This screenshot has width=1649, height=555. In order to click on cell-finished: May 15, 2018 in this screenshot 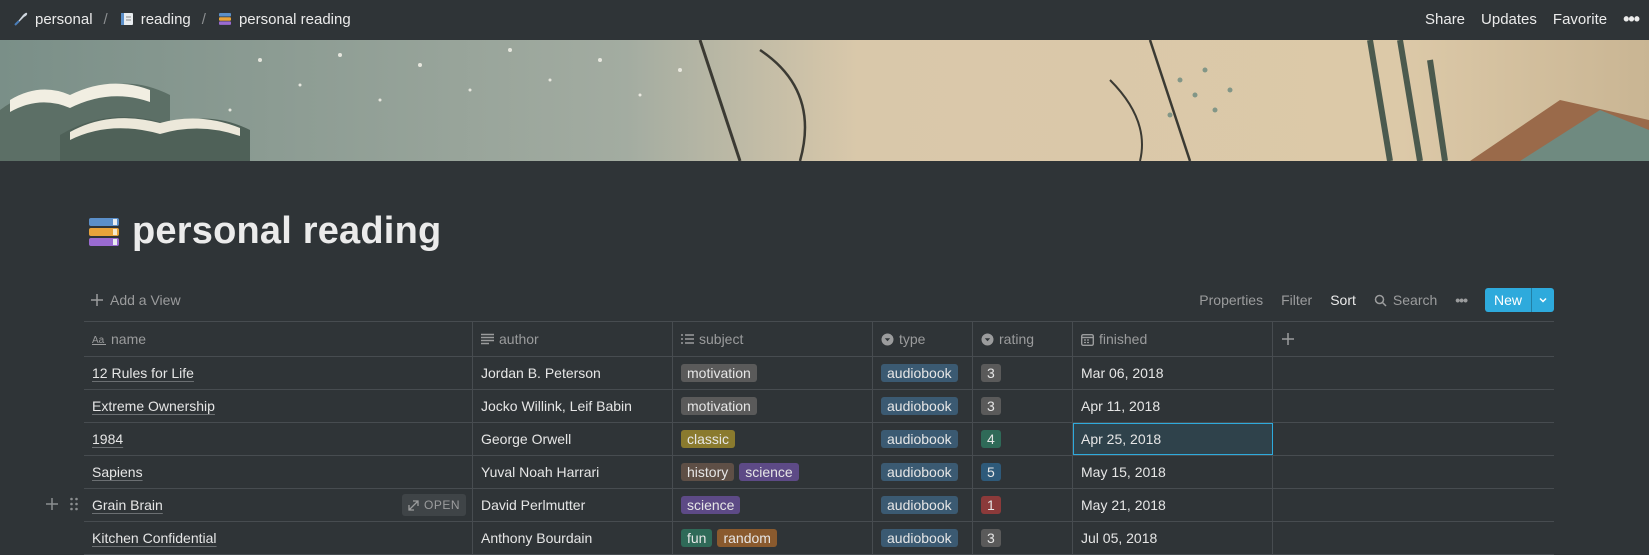, I will do `click(1173, 472)`.